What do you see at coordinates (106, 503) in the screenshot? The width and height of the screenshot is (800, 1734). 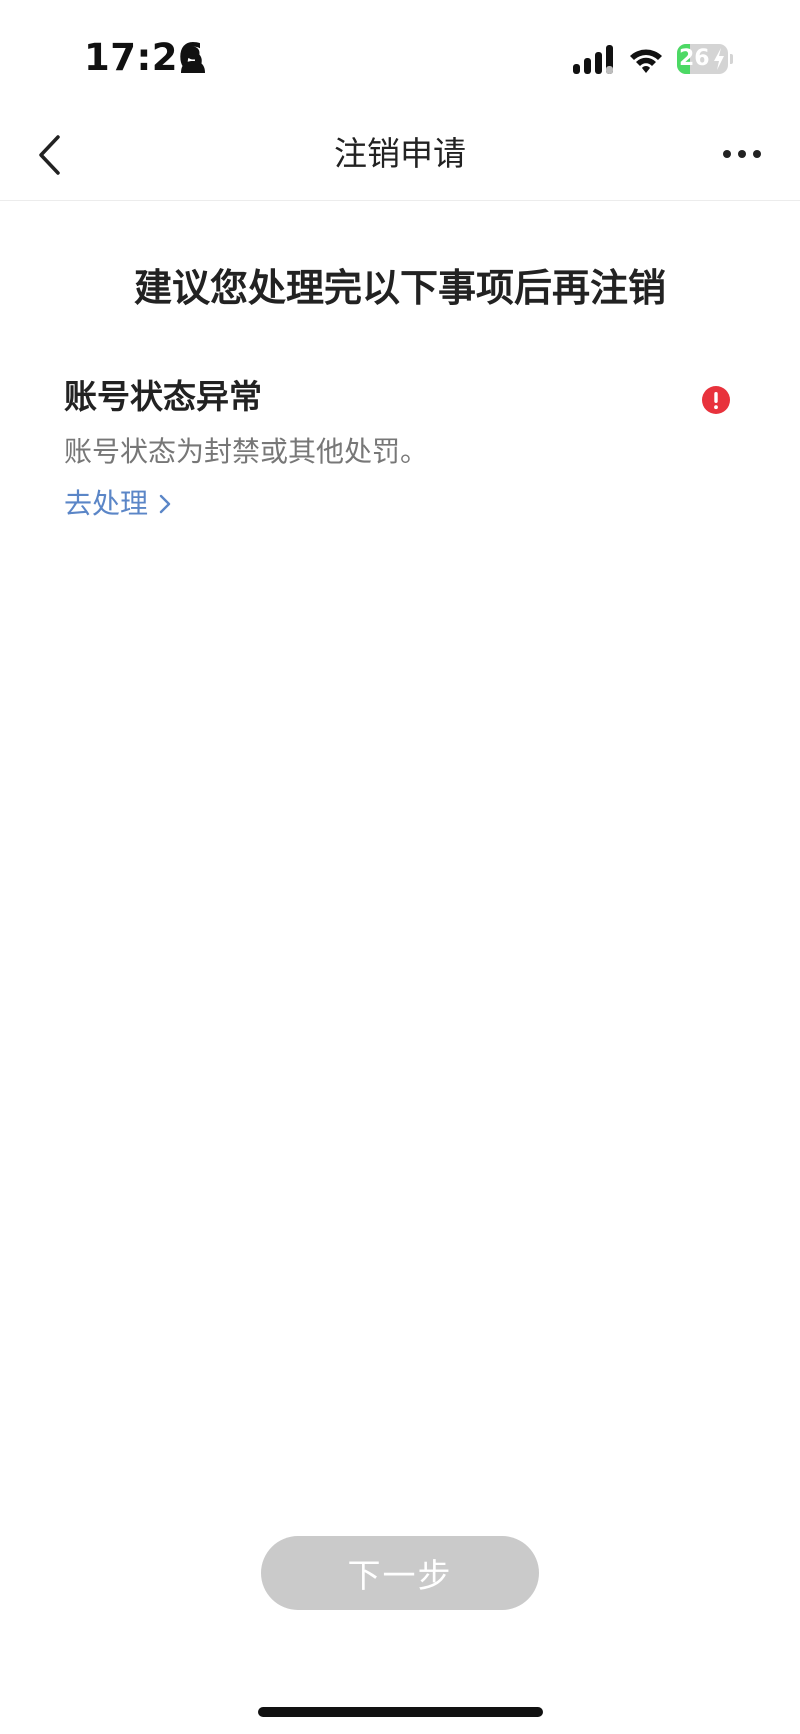 I see `handle-issue-label: 去处理` at bounding box center [106, 503].